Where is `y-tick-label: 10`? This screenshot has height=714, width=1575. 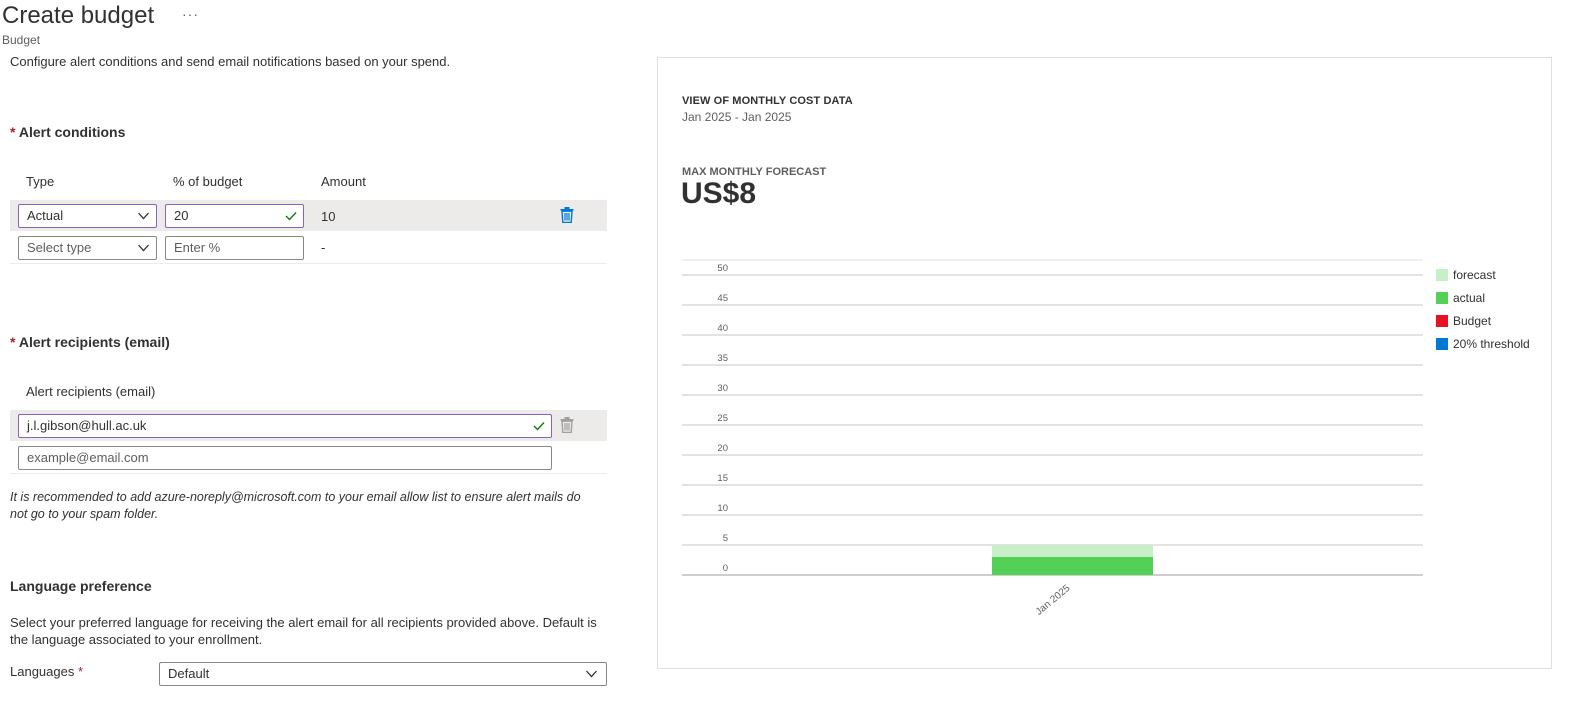
y-tick-label: 10 is located at coordinates (722, 508).